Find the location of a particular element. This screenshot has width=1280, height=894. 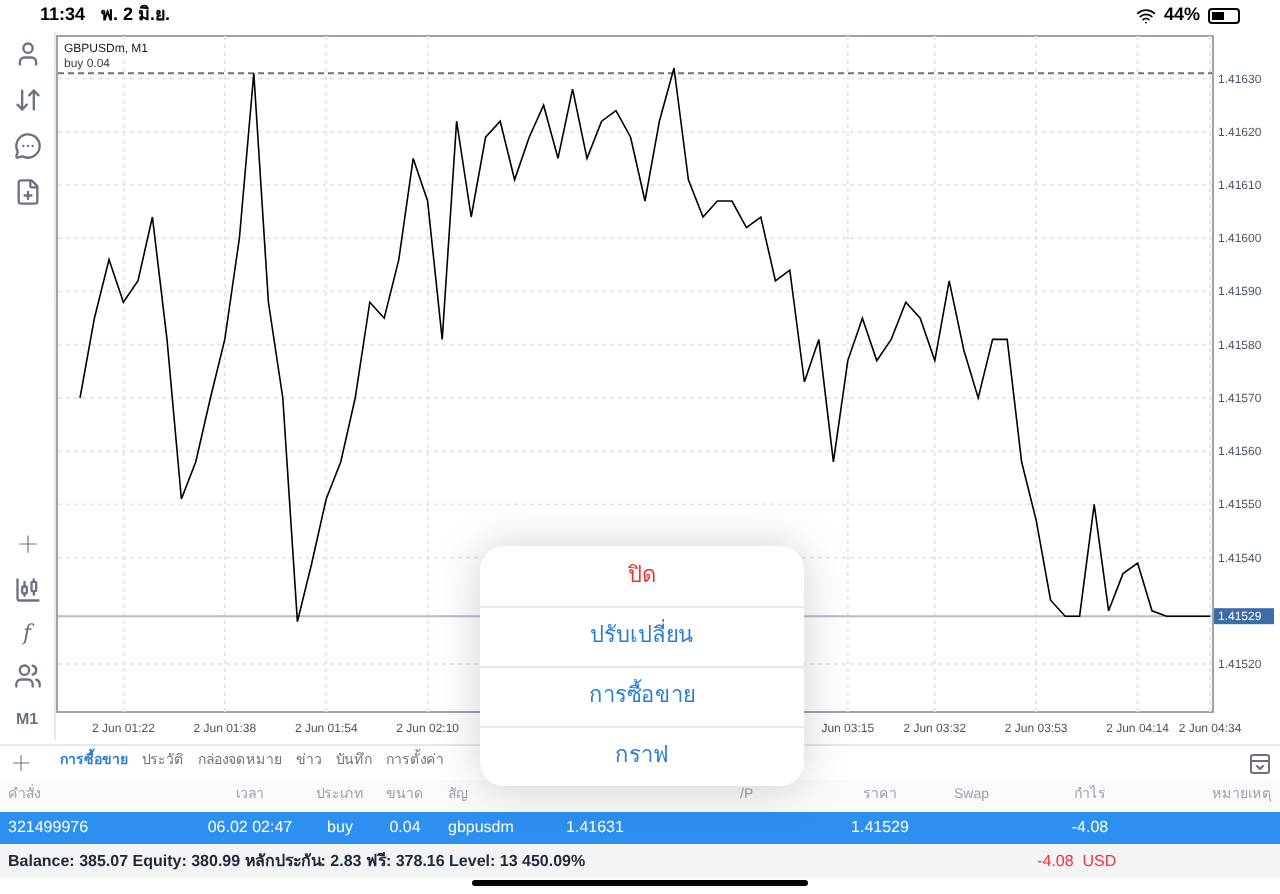

function-icon: f is located at coordinates (27, 633).